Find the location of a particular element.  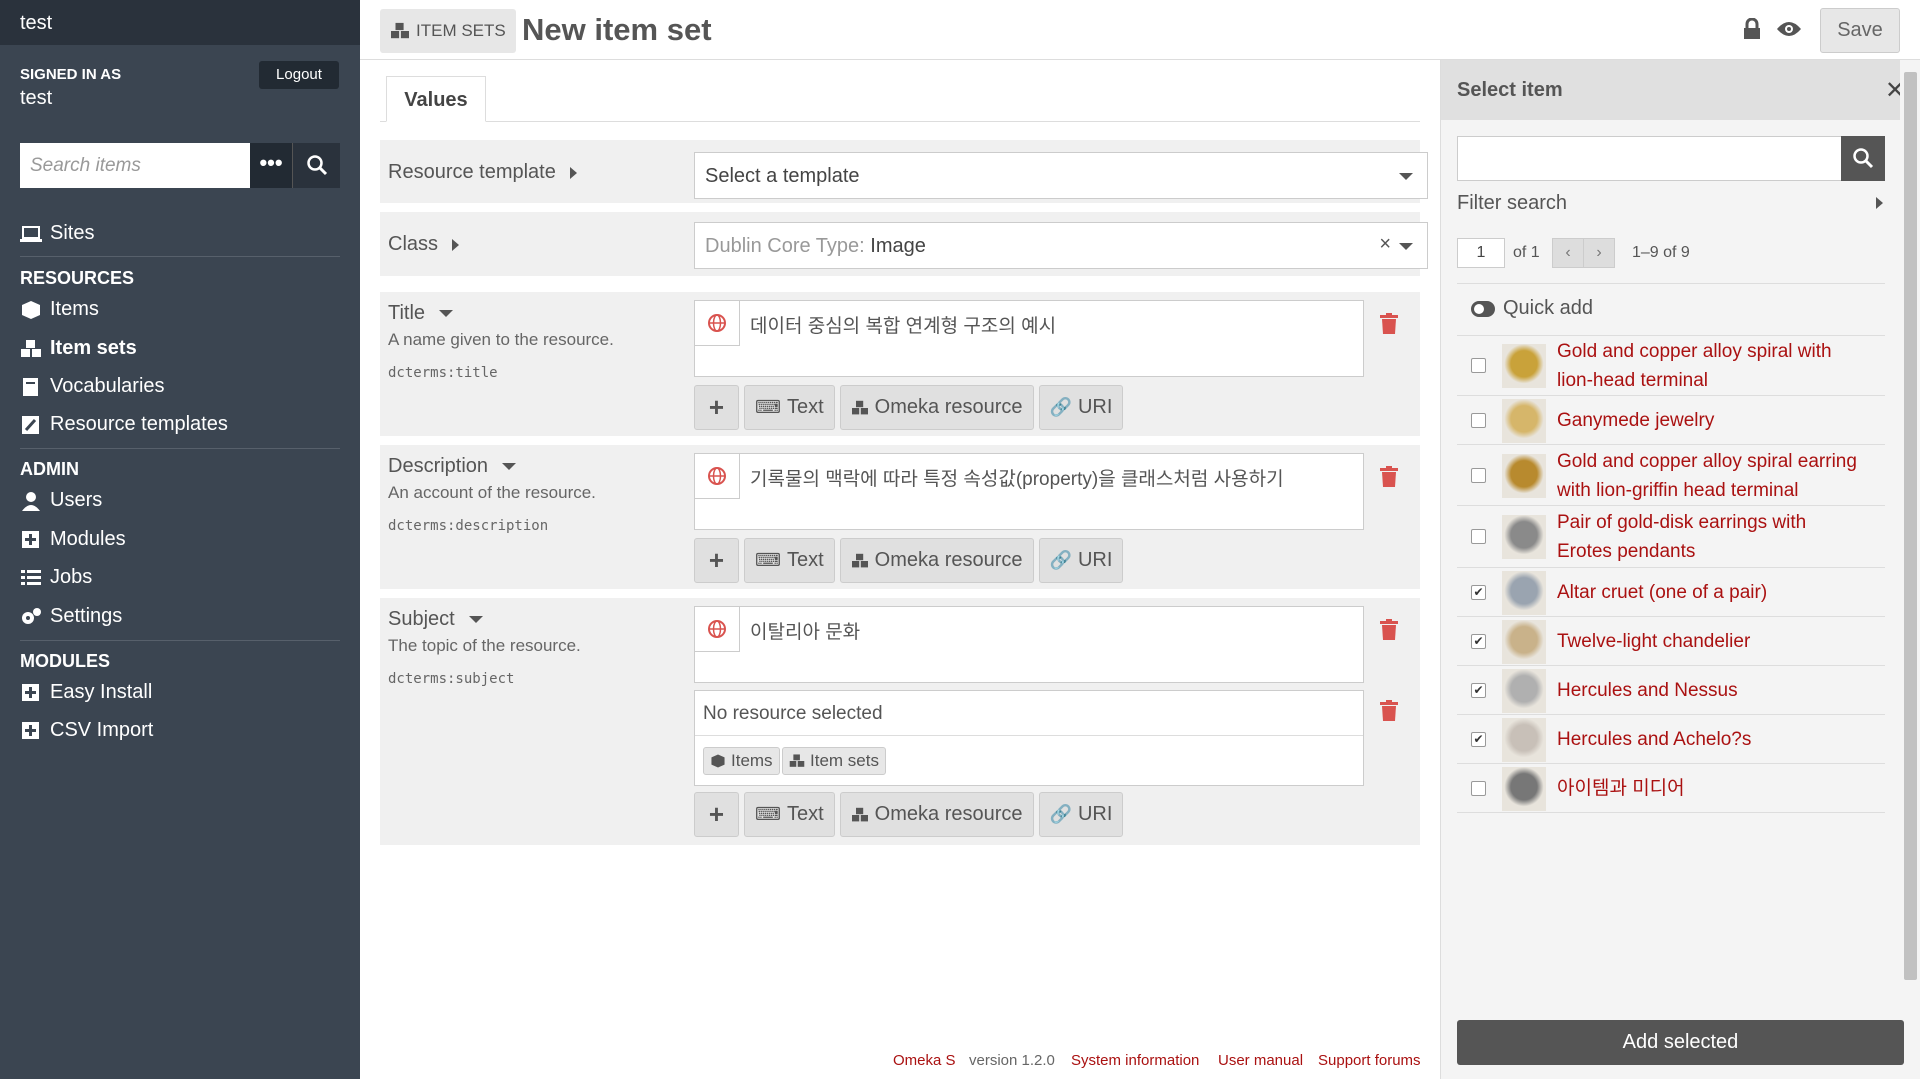

eye-icon is located at coordinates (1789, 29).